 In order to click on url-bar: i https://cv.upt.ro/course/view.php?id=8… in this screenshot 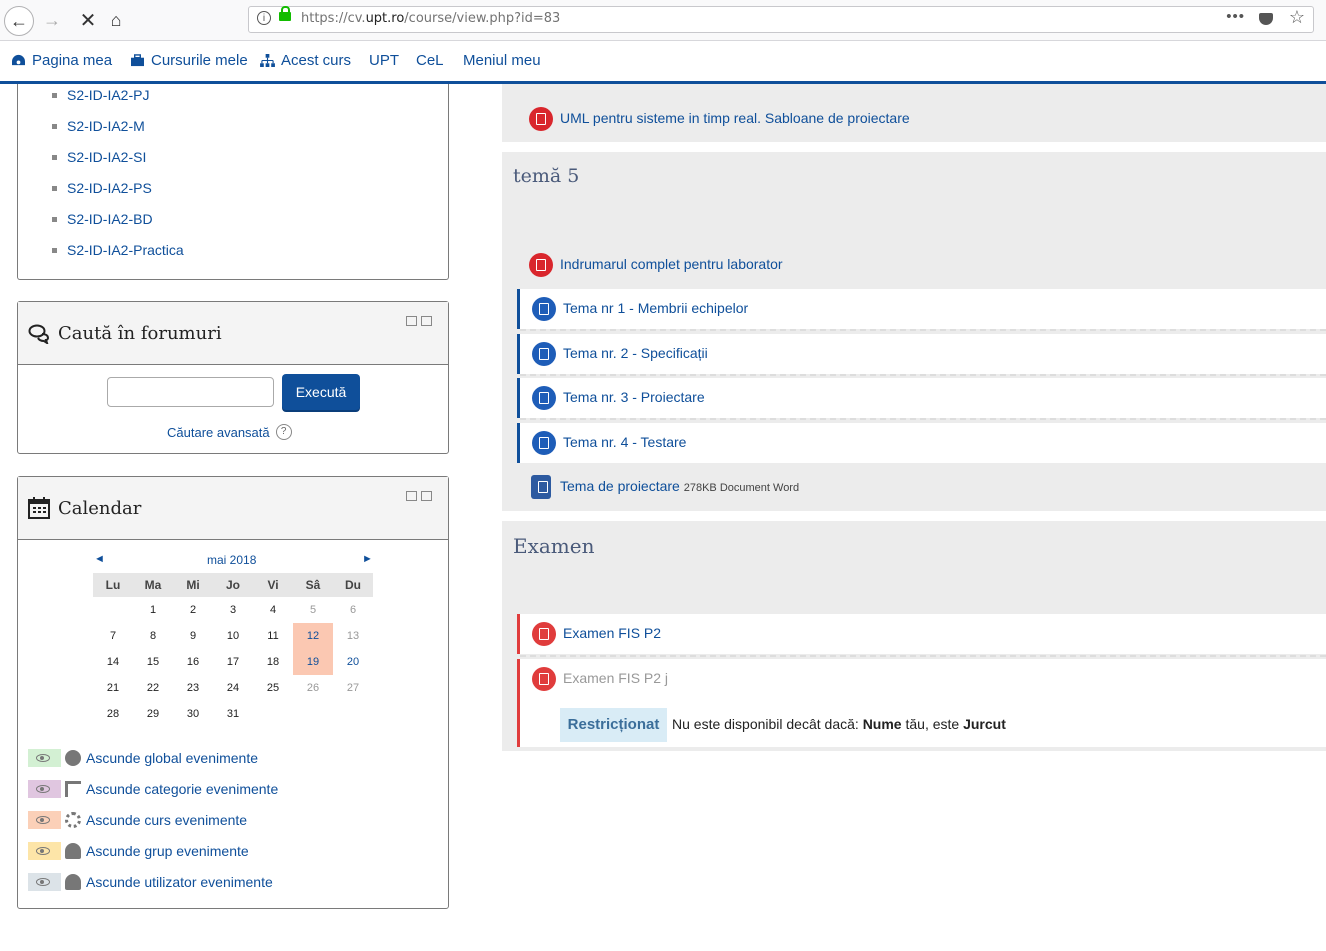, I will do `click(781, 19)`.